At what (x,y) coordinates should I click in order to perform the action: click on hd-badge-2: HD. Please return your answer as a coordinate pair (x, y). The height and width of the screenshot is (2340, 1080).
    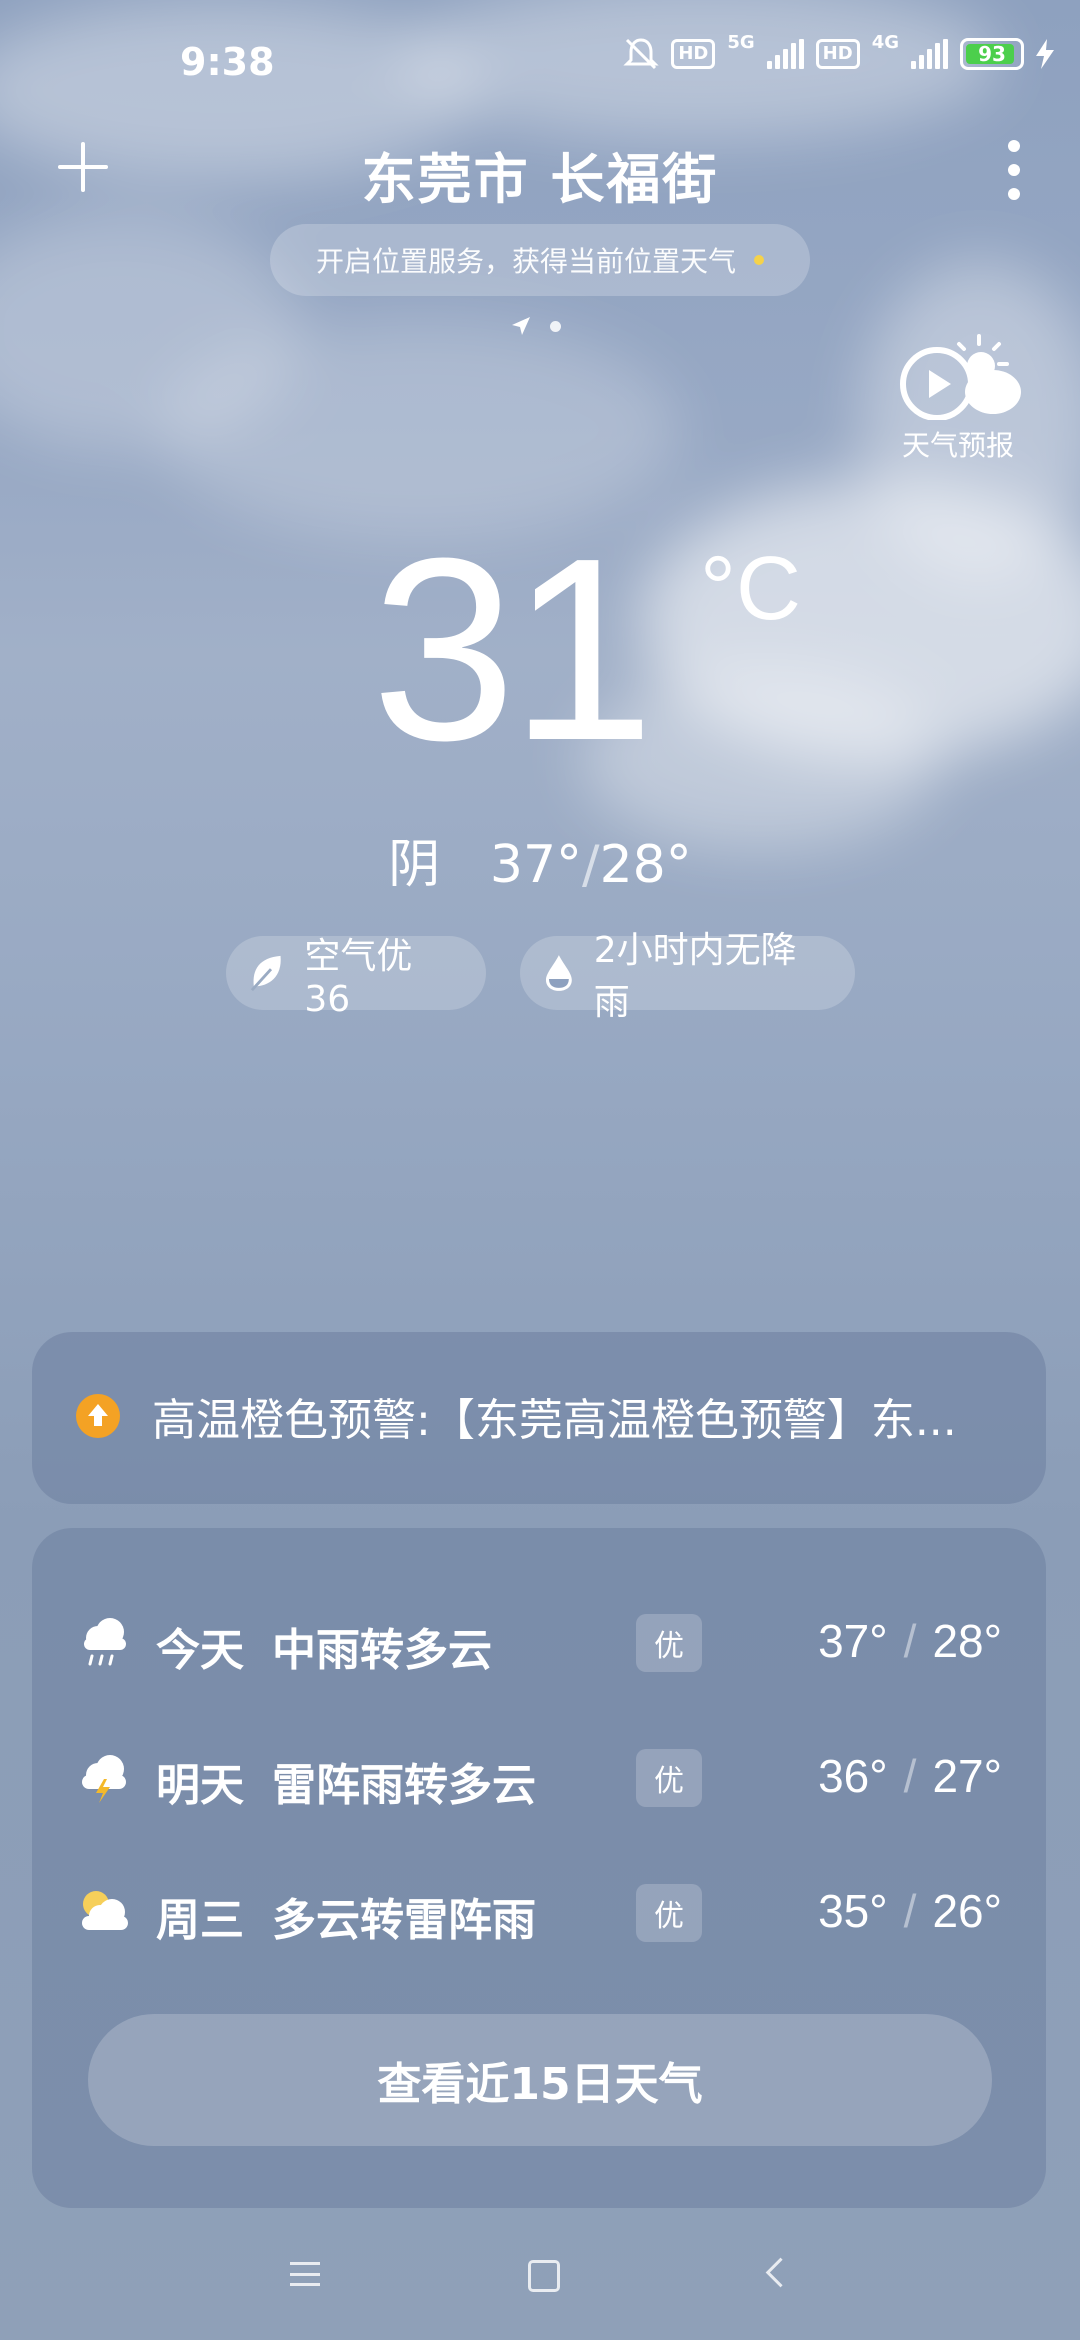
    Looking at the image, I should click on (837, 54).